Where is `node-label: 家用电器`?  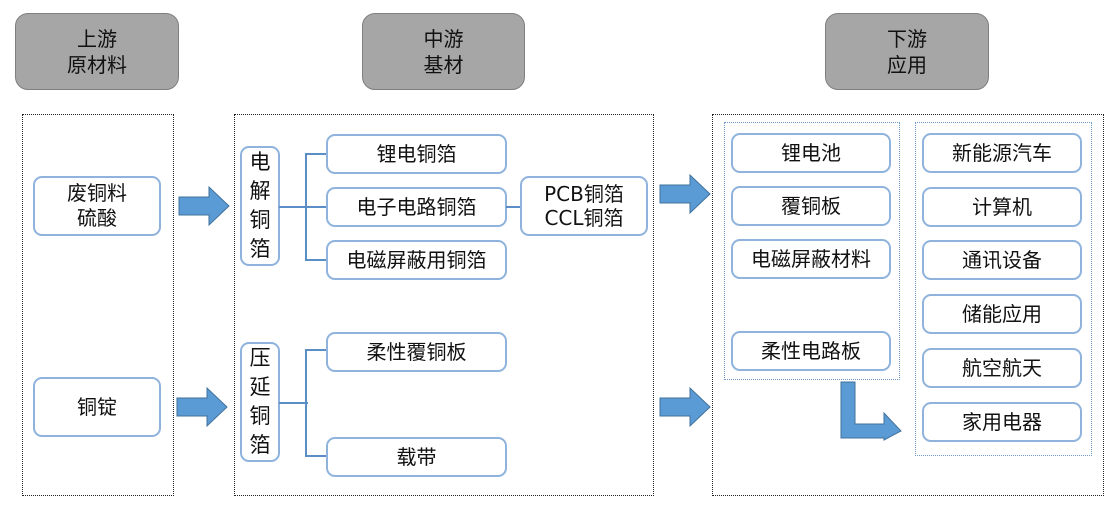
node-label: 家用电器 is located at coordinates (1002, 421).